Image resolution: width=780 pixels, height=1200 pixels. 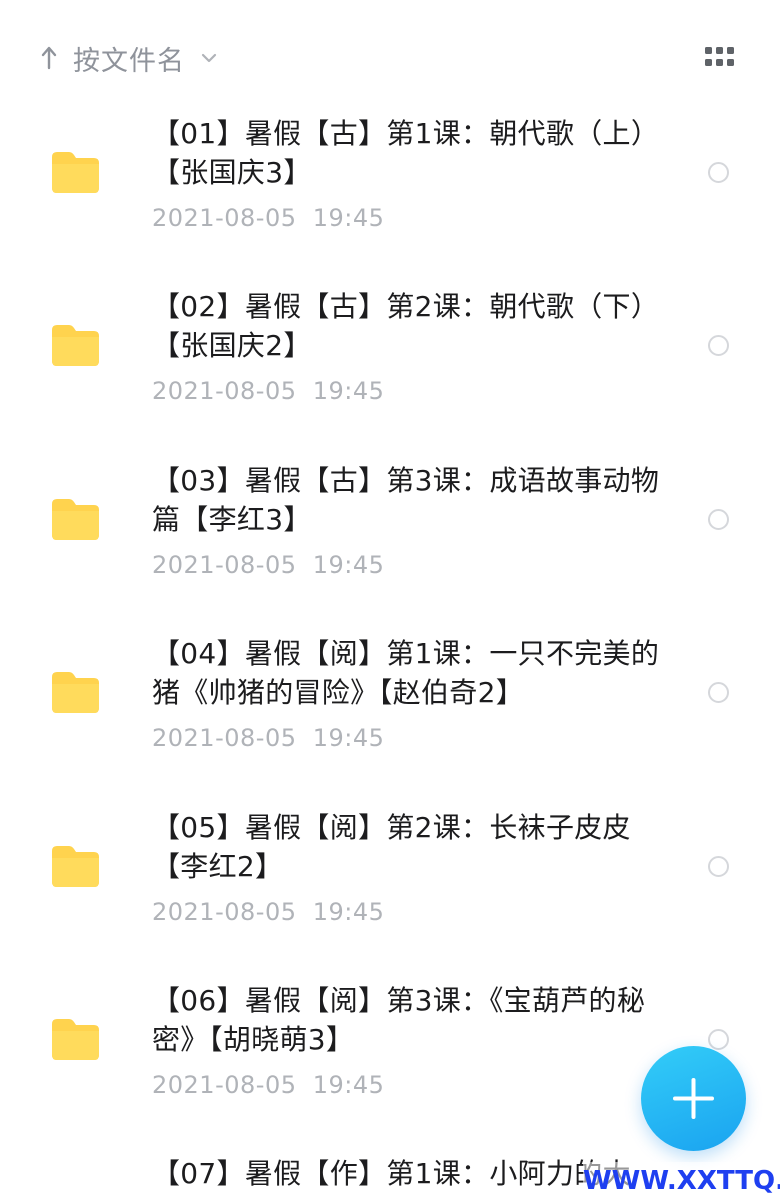 I want to click on list-item: 【05】暑假【阅】第2课：长袜子皮皮【李红2】 2021-08-05 19:45, so click(x=390, y=896).